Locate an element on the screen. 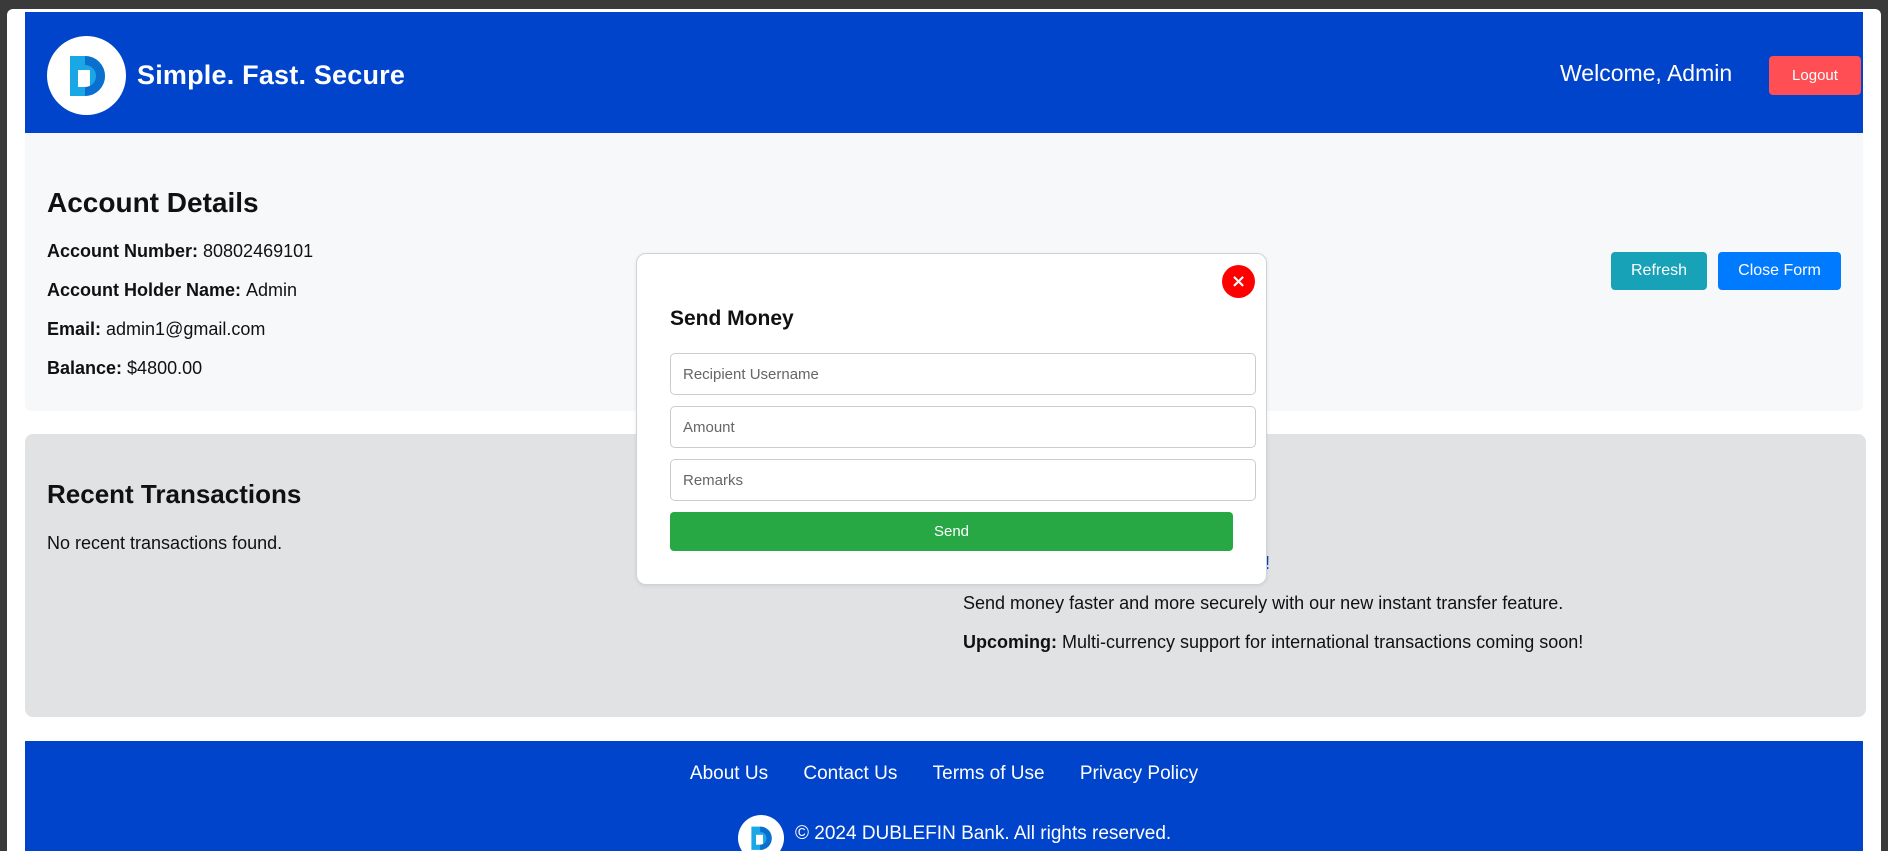 This screenshot has width=1888, height=851. email-value: admin1@gmail.com is located at coordinates (186, 329).